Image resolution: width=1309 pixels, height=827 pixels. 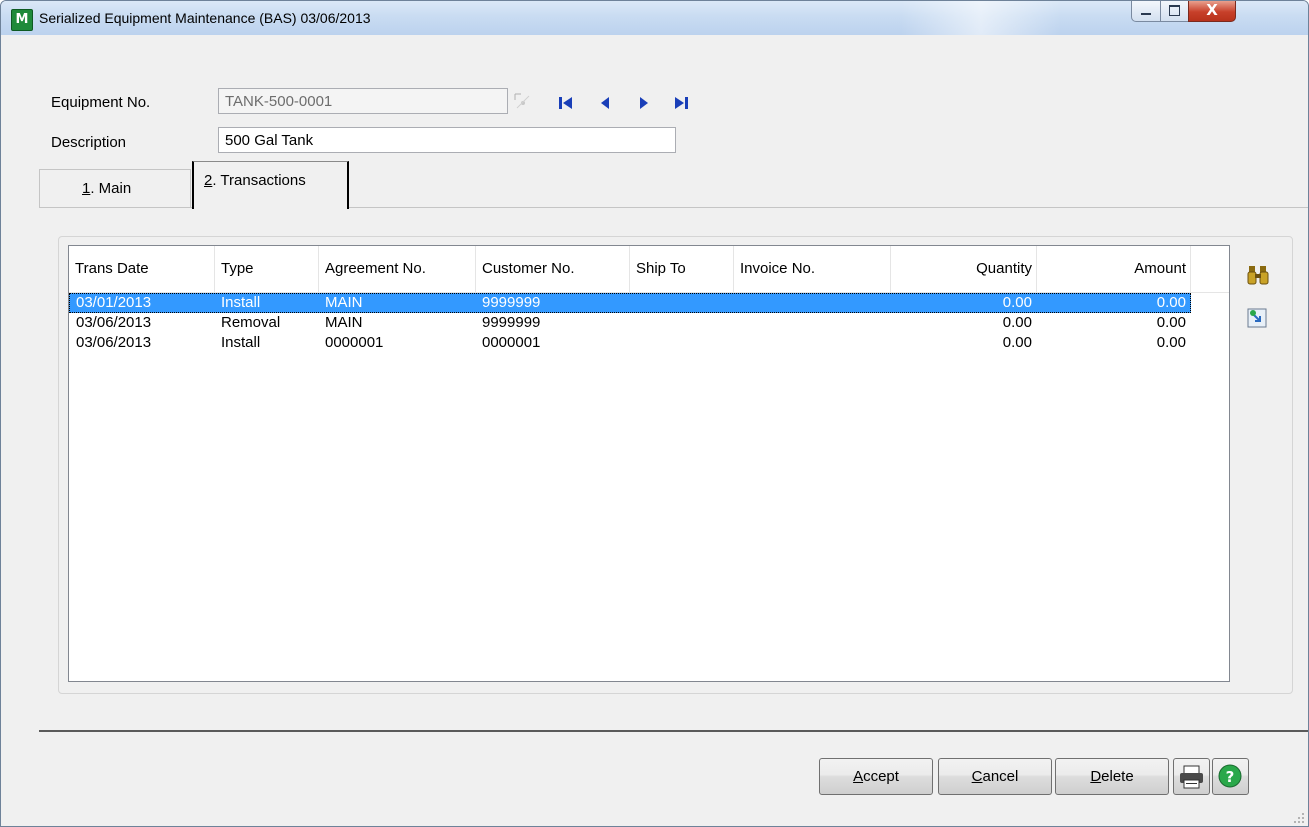 I want to click on previous-record-icon, so click(x=605, y=103).